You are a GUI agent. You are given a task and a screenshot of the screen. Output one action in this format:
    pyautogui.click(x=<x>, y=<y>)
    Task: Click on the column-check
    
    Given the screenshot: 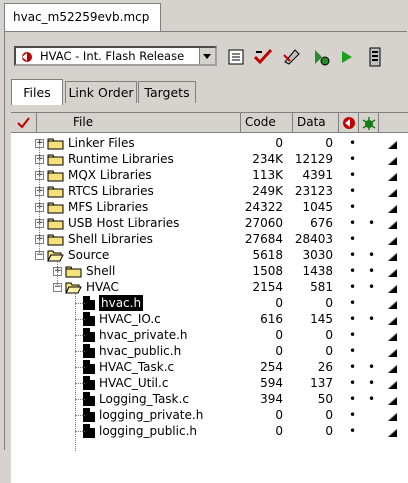 What is the action you would take?
    pyautogui.click(x=24, y=123)
    